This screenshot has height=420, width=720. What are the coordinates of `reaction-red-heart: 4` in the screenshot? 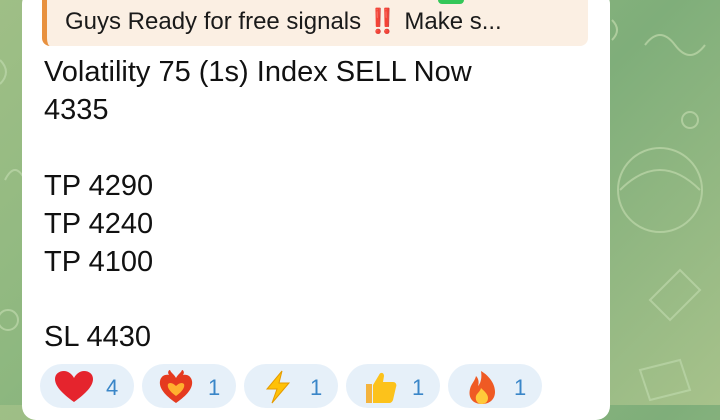 It's located at (87, 386).